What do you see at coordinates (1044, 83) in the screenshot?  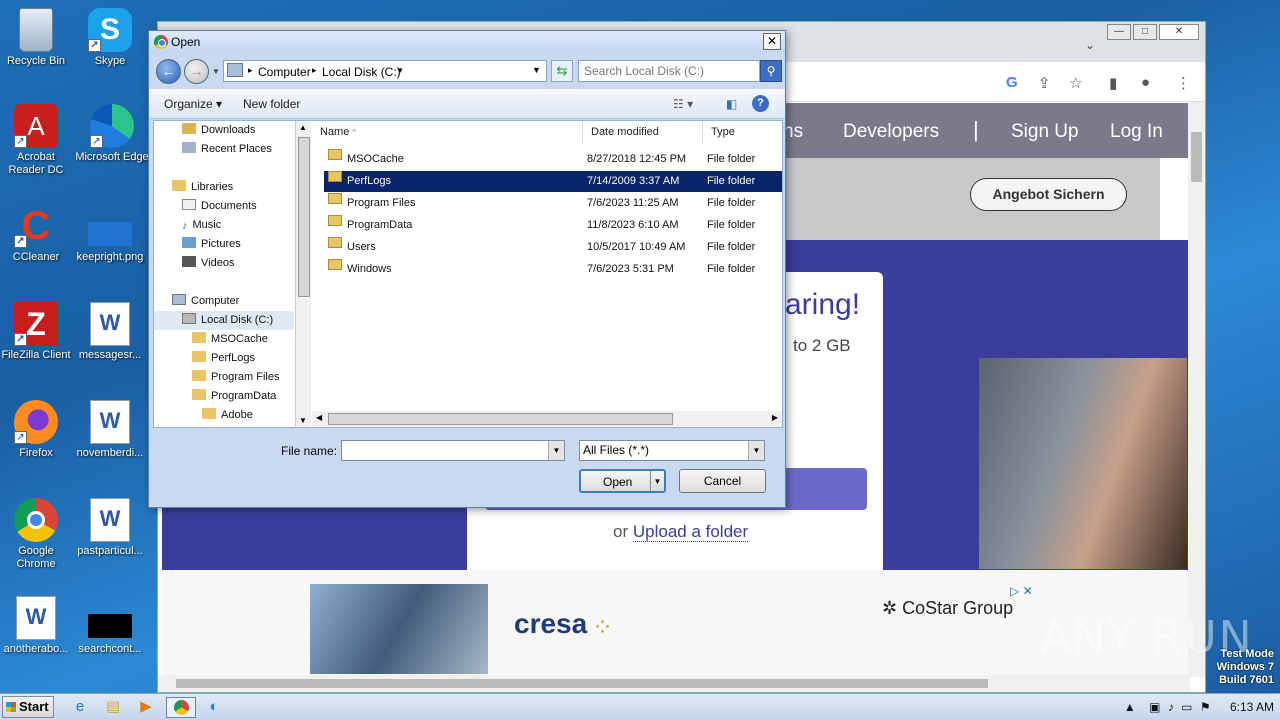 I see `share-icon: ⇪` at bounding box center [1044, 83].